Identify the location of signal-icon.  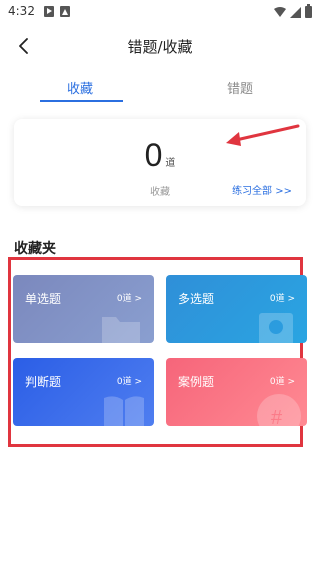
(295, 12).